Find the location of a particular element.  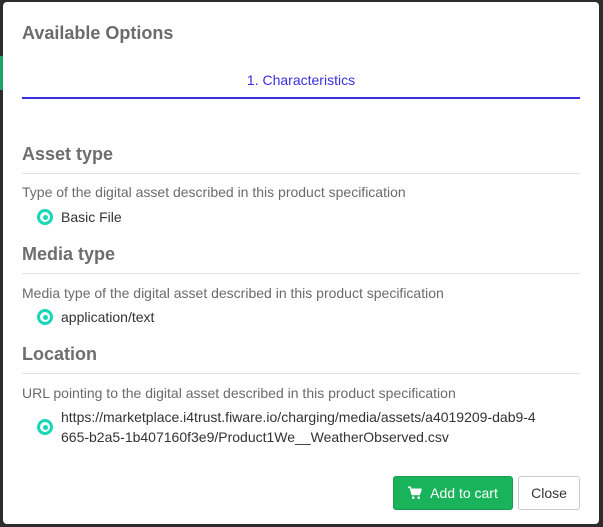

location-heading: Location is located at coordinates (301, 358).